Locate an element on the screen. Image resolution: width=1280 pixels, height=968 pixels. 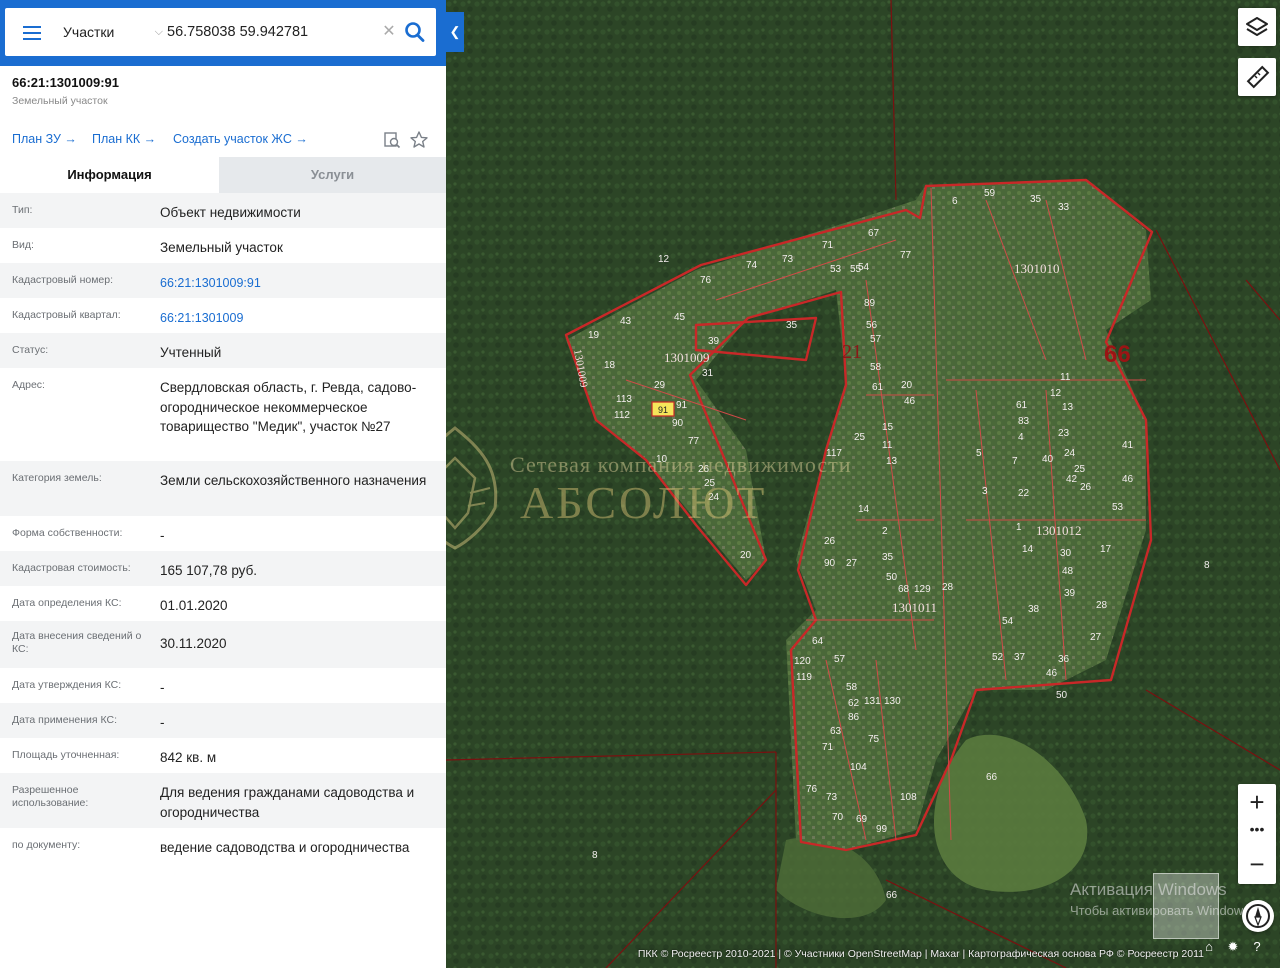
parcel-number-label: 131 is located at coordinates (872, 701).